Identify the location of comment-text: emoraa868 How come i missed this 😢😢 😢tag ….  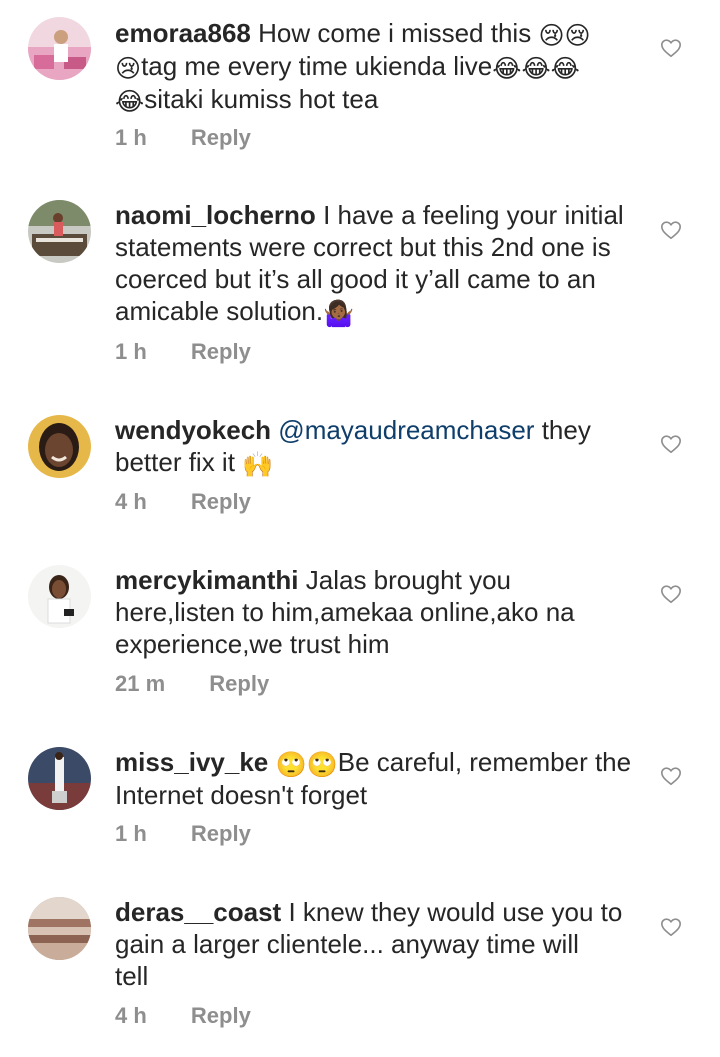
(379, 66).